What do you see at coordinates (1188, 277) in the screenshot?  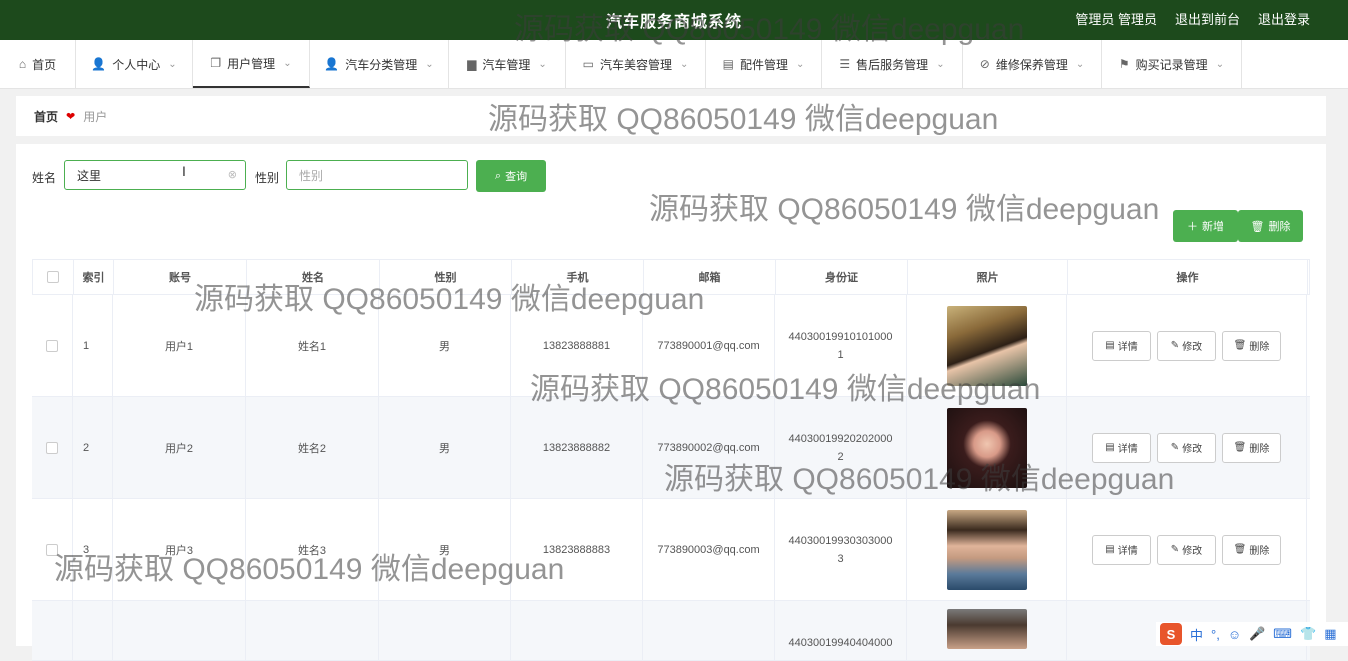 I see `header-actions: 操作` at bounding box center [1188, 277].